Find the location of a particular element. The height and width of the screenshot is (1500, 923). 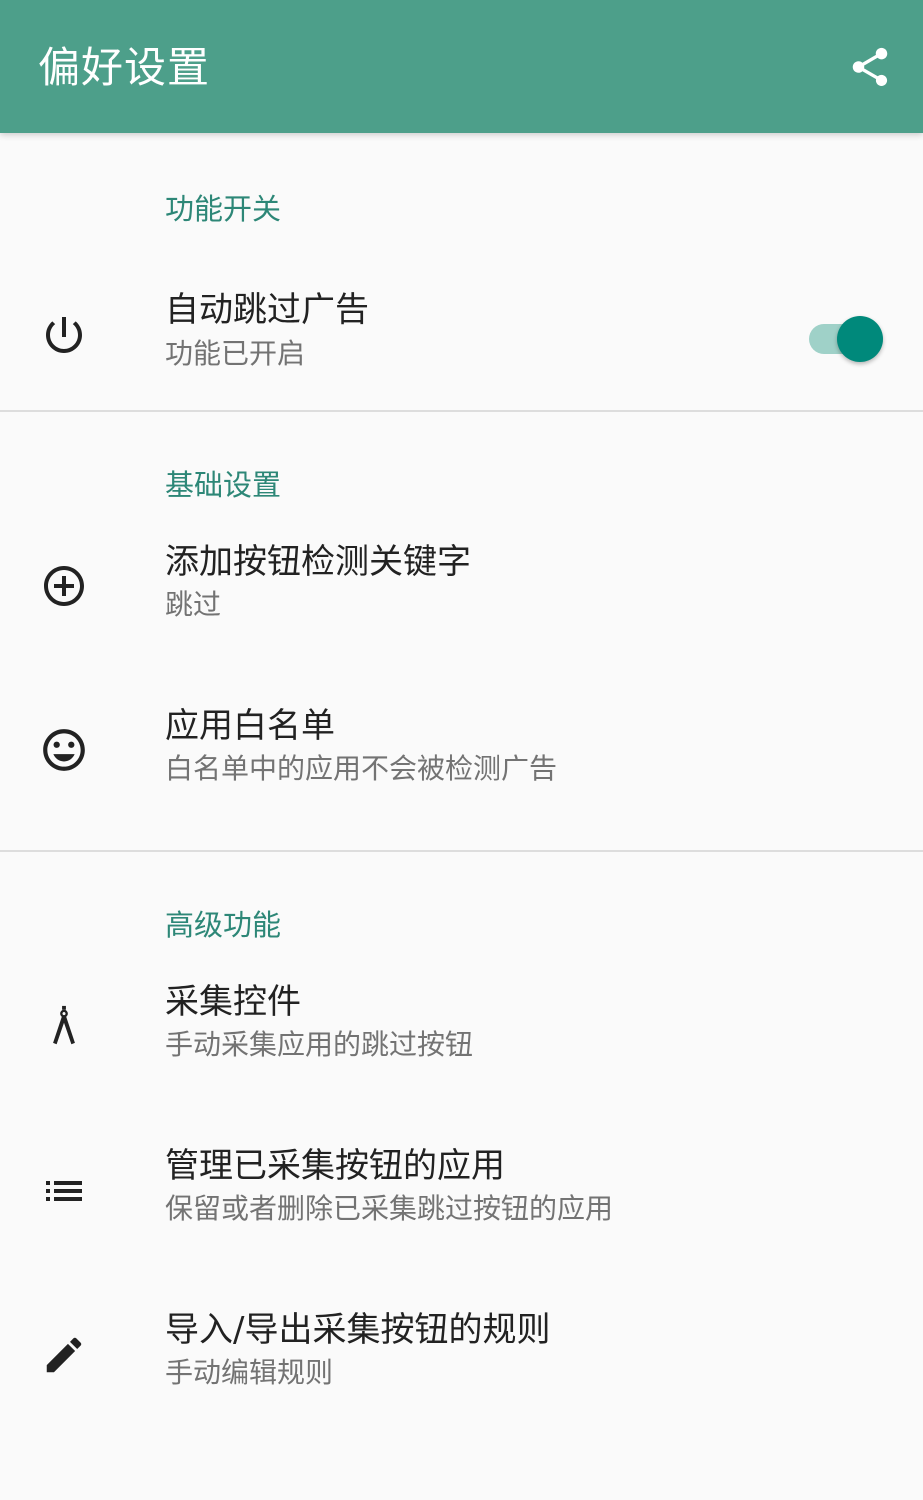

pref-title: 采集控件 is located at coordinates (233, 1002).